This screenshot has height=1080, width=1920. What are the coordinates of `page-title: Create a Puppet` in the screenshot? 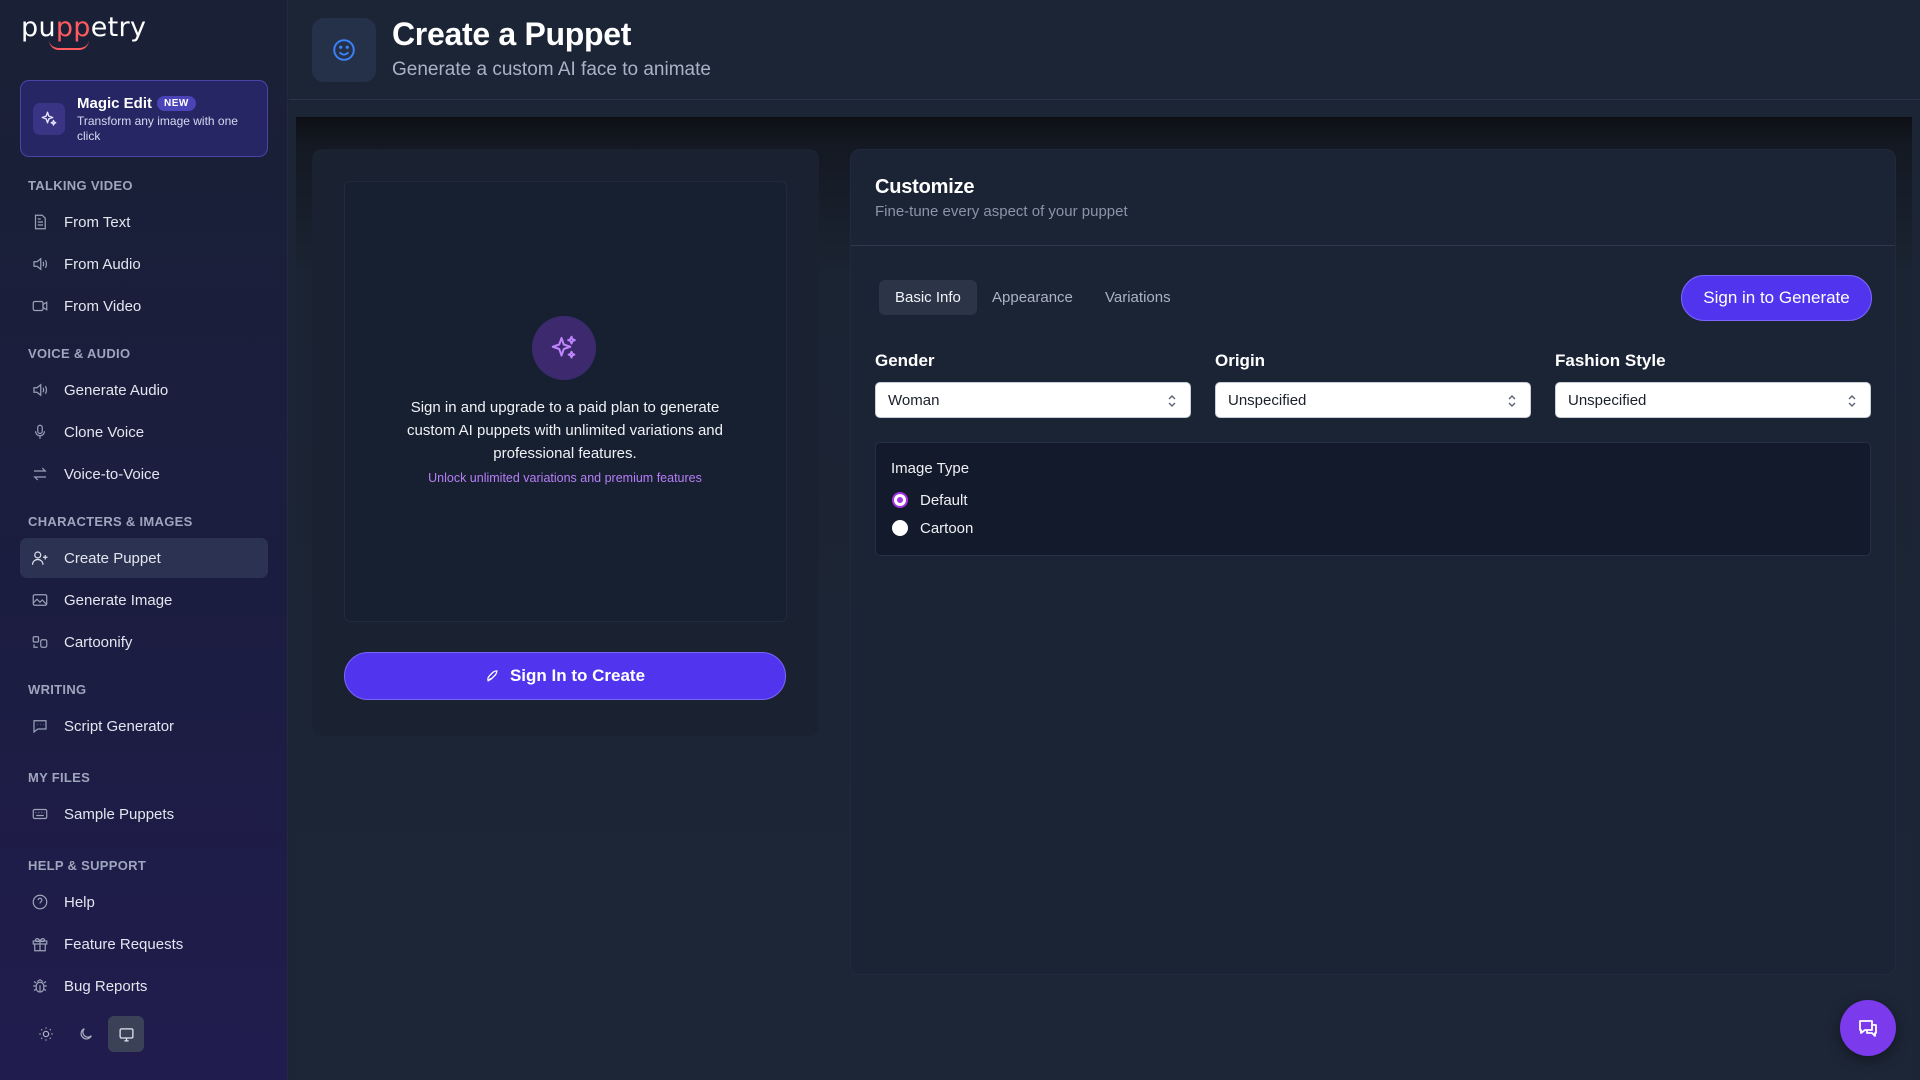 It's located at (512, 34).